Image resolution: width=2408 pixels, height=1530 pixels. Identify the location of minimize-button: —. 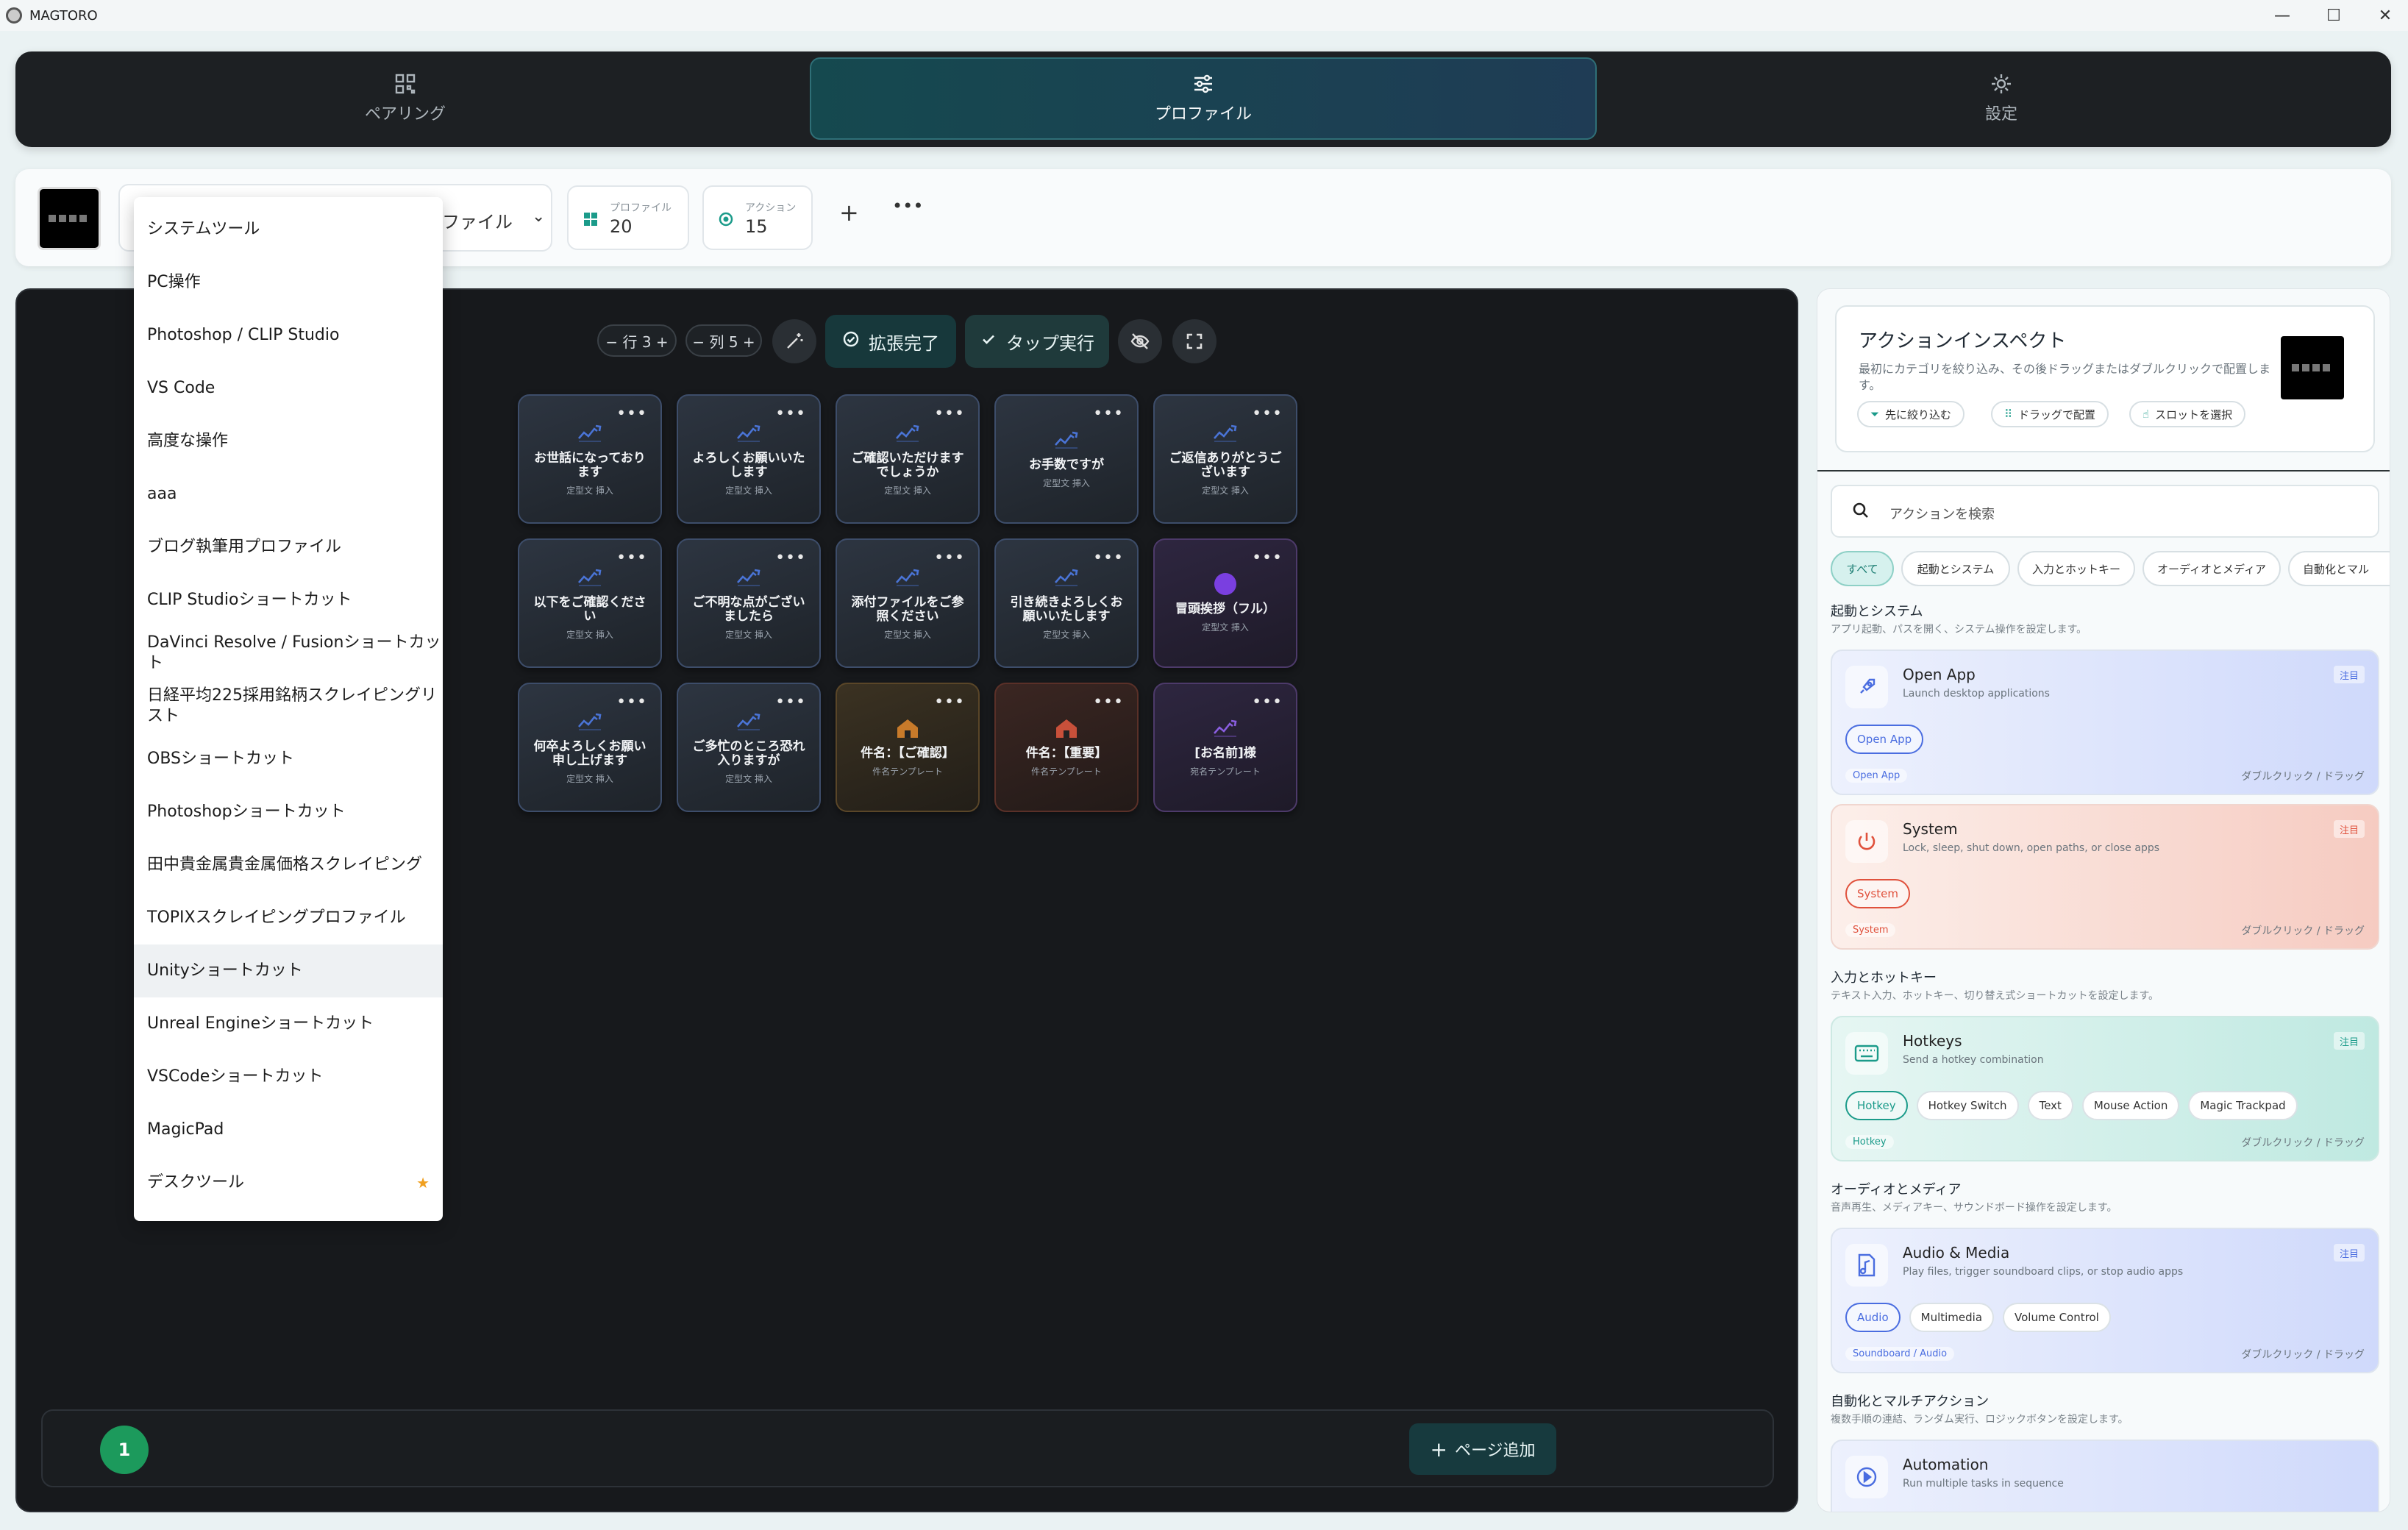
(2282, 16).